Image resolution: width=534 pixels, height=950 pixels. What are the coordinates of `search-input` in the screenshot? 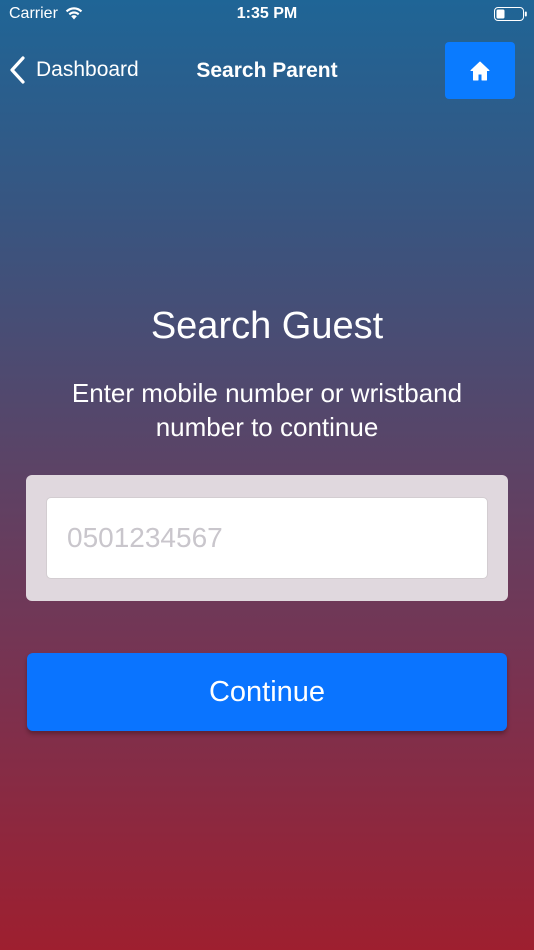 It's located at (267, 538).